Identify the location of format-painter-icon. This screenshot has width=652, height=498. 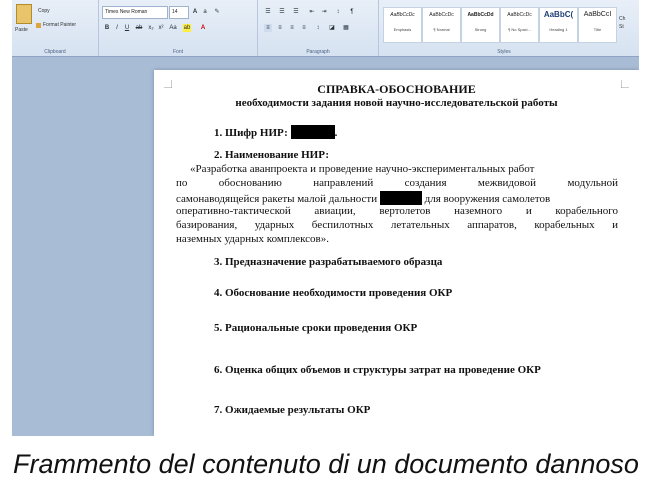
(38, 25).